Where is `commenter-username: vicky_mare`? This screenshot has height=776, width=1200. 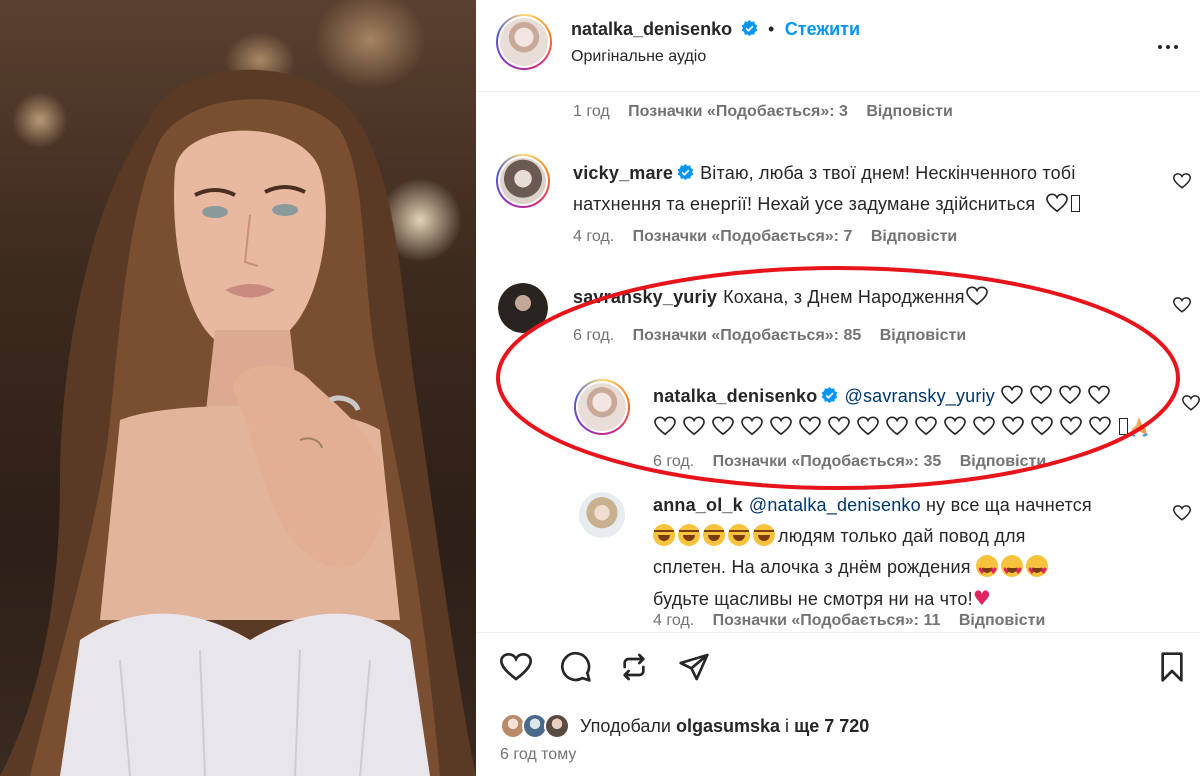 commenter-username: vicky_mare is located at coordinates (623, 173).